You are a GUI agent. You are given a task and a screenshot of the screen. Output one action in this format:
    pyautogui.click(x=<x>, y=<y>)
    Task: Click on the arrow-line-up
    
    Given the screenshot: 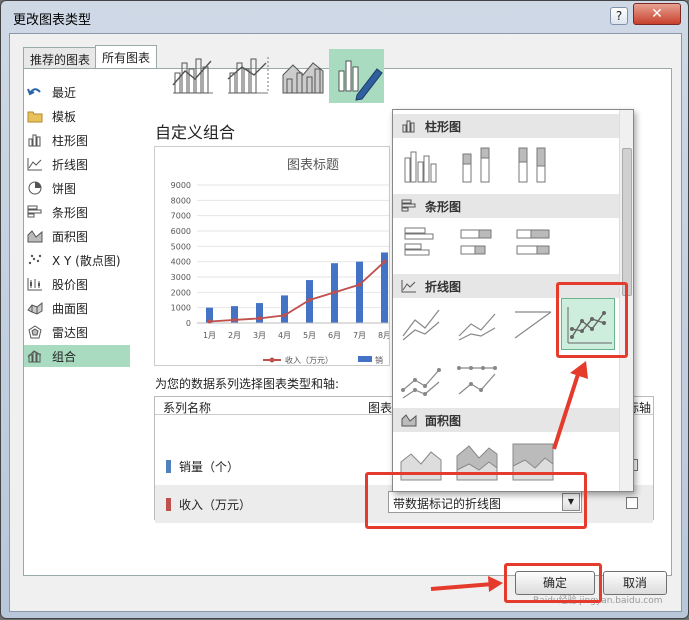 What is the action you would take?
    pyautogui.click(x=567, y=408)
    